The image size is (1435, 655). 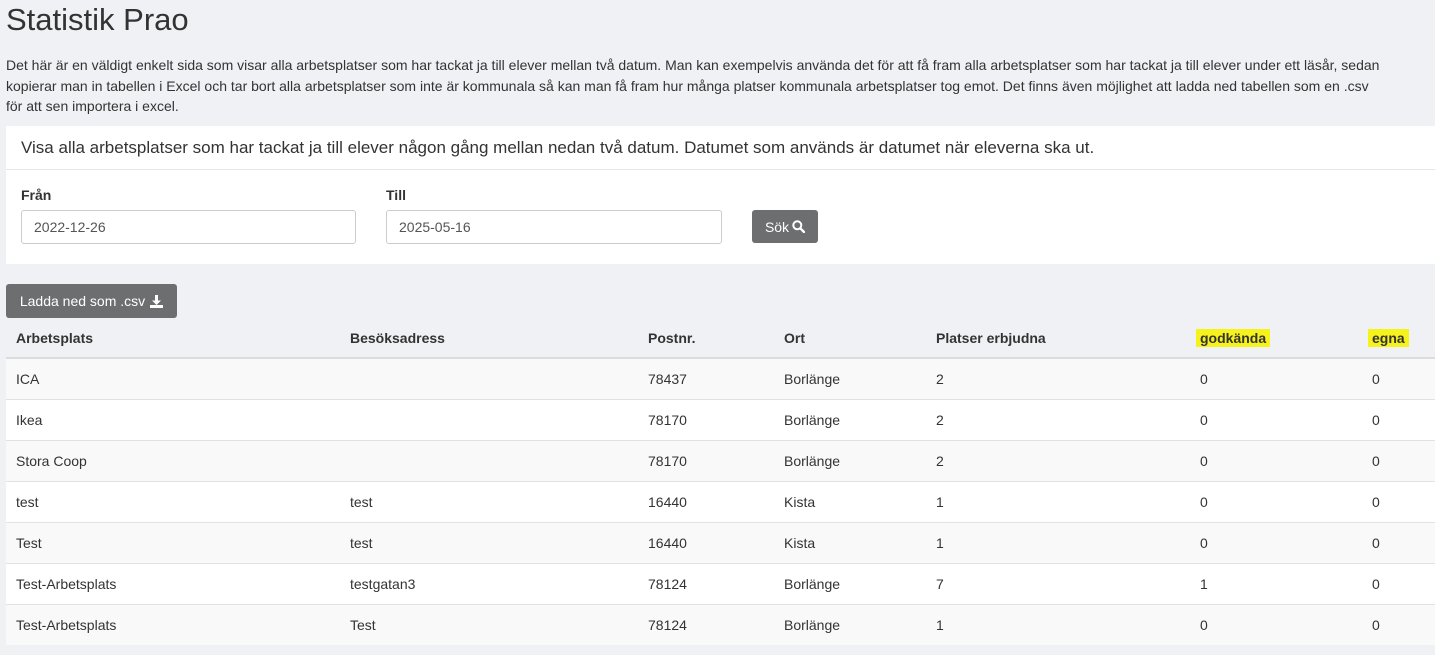 What do you see at coordinates (173, 419) in the screenshot?
I see `cell-arbetsplats: Ikea` at bounding box center [173, 419].